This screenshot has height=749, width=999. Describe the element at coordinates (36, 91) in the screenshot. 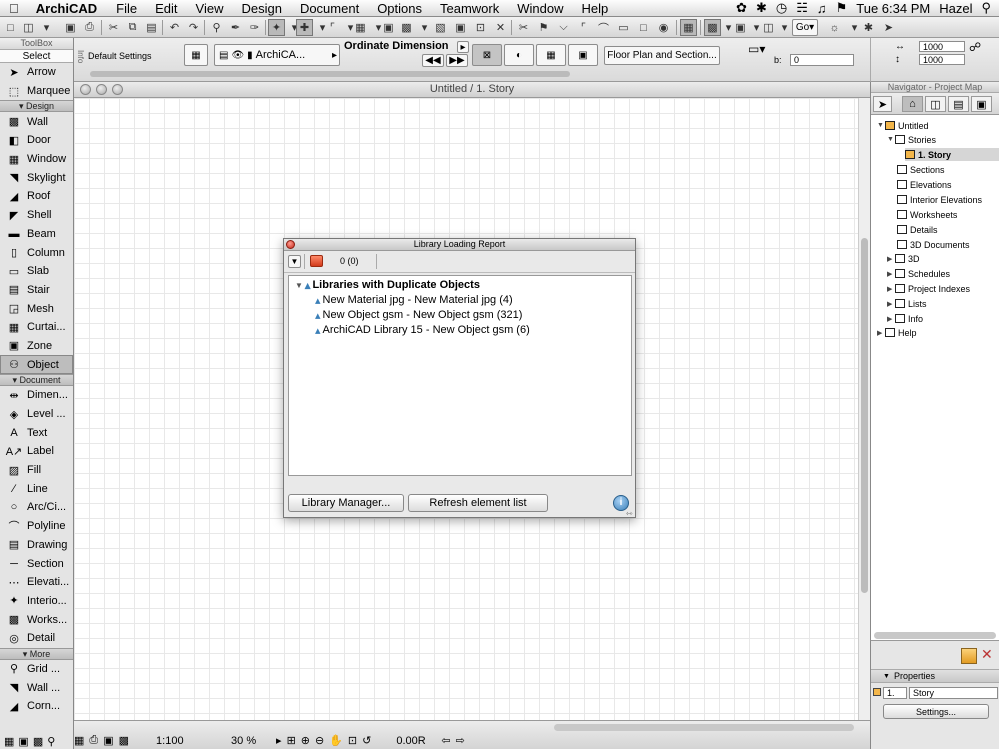

I see `tool-marquee: ⬚ Marquee` at that location.